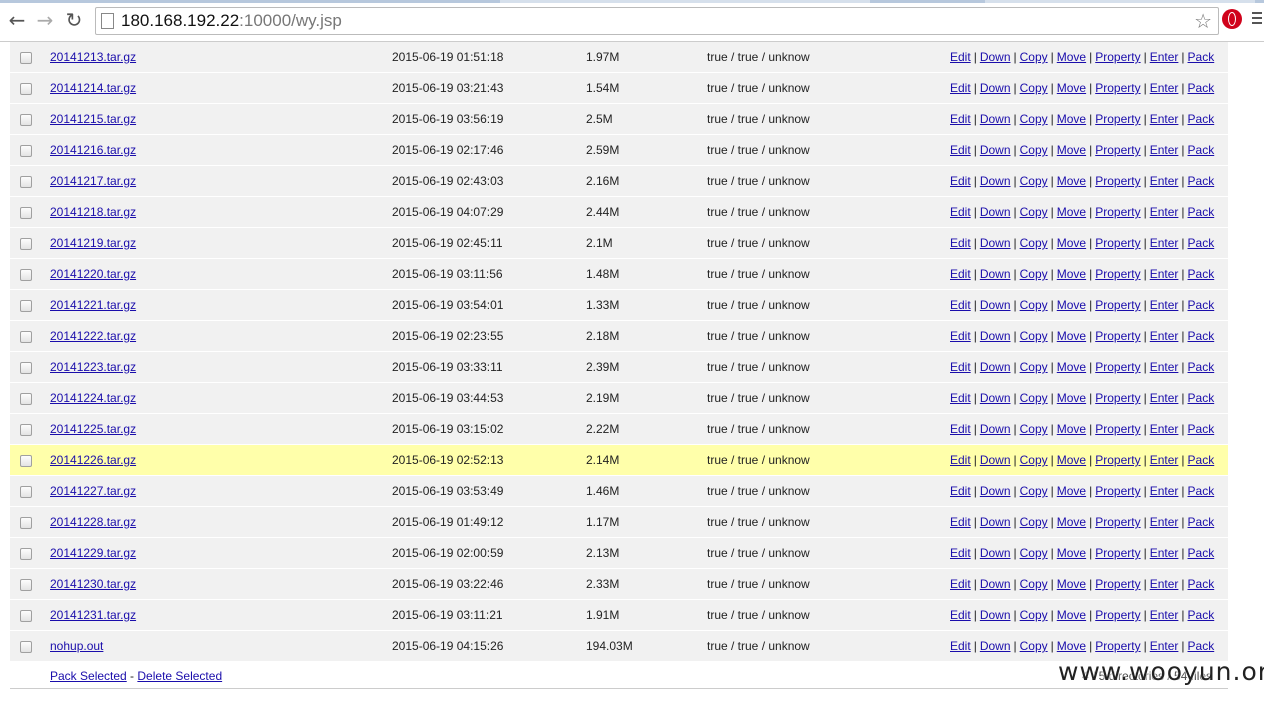  What do you see at coordinates (93, 460) in the screenshot?
I see `file-name-link: 20141226.tar.gz` at bounding box center [93, 460].